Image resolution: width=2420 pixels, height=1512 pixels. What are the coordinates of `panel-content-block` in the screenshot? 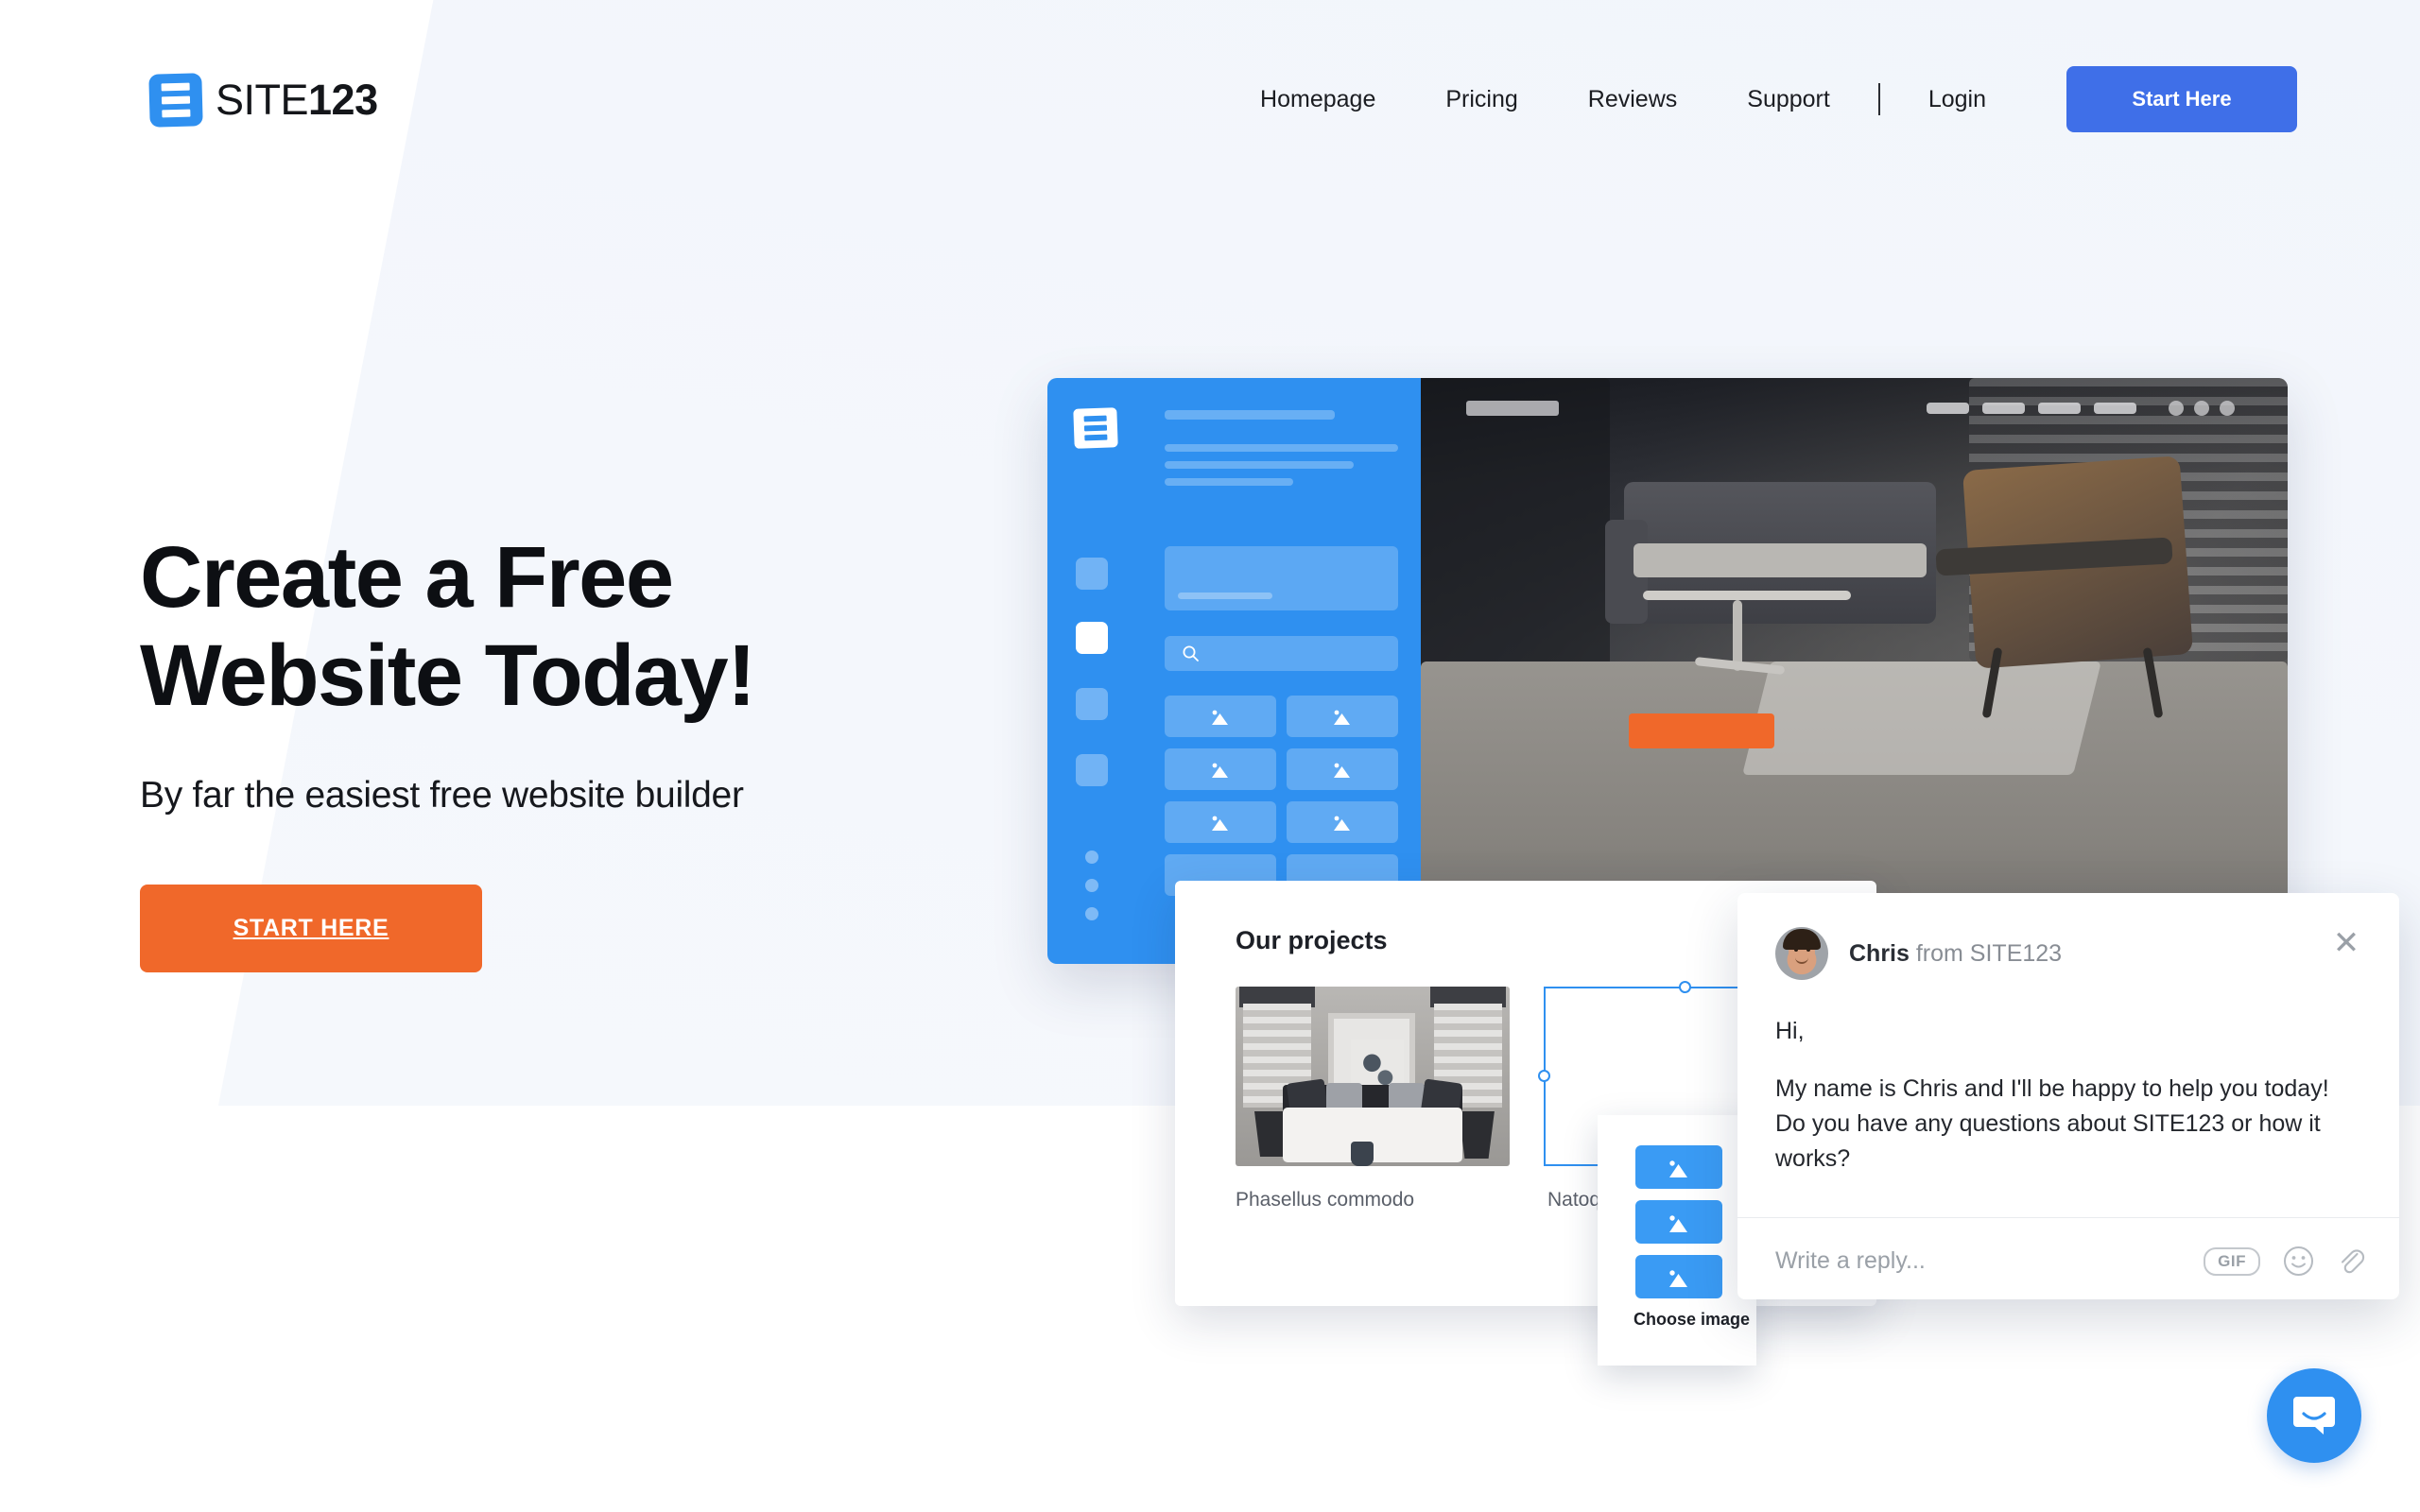 It's located at (1281, 578).